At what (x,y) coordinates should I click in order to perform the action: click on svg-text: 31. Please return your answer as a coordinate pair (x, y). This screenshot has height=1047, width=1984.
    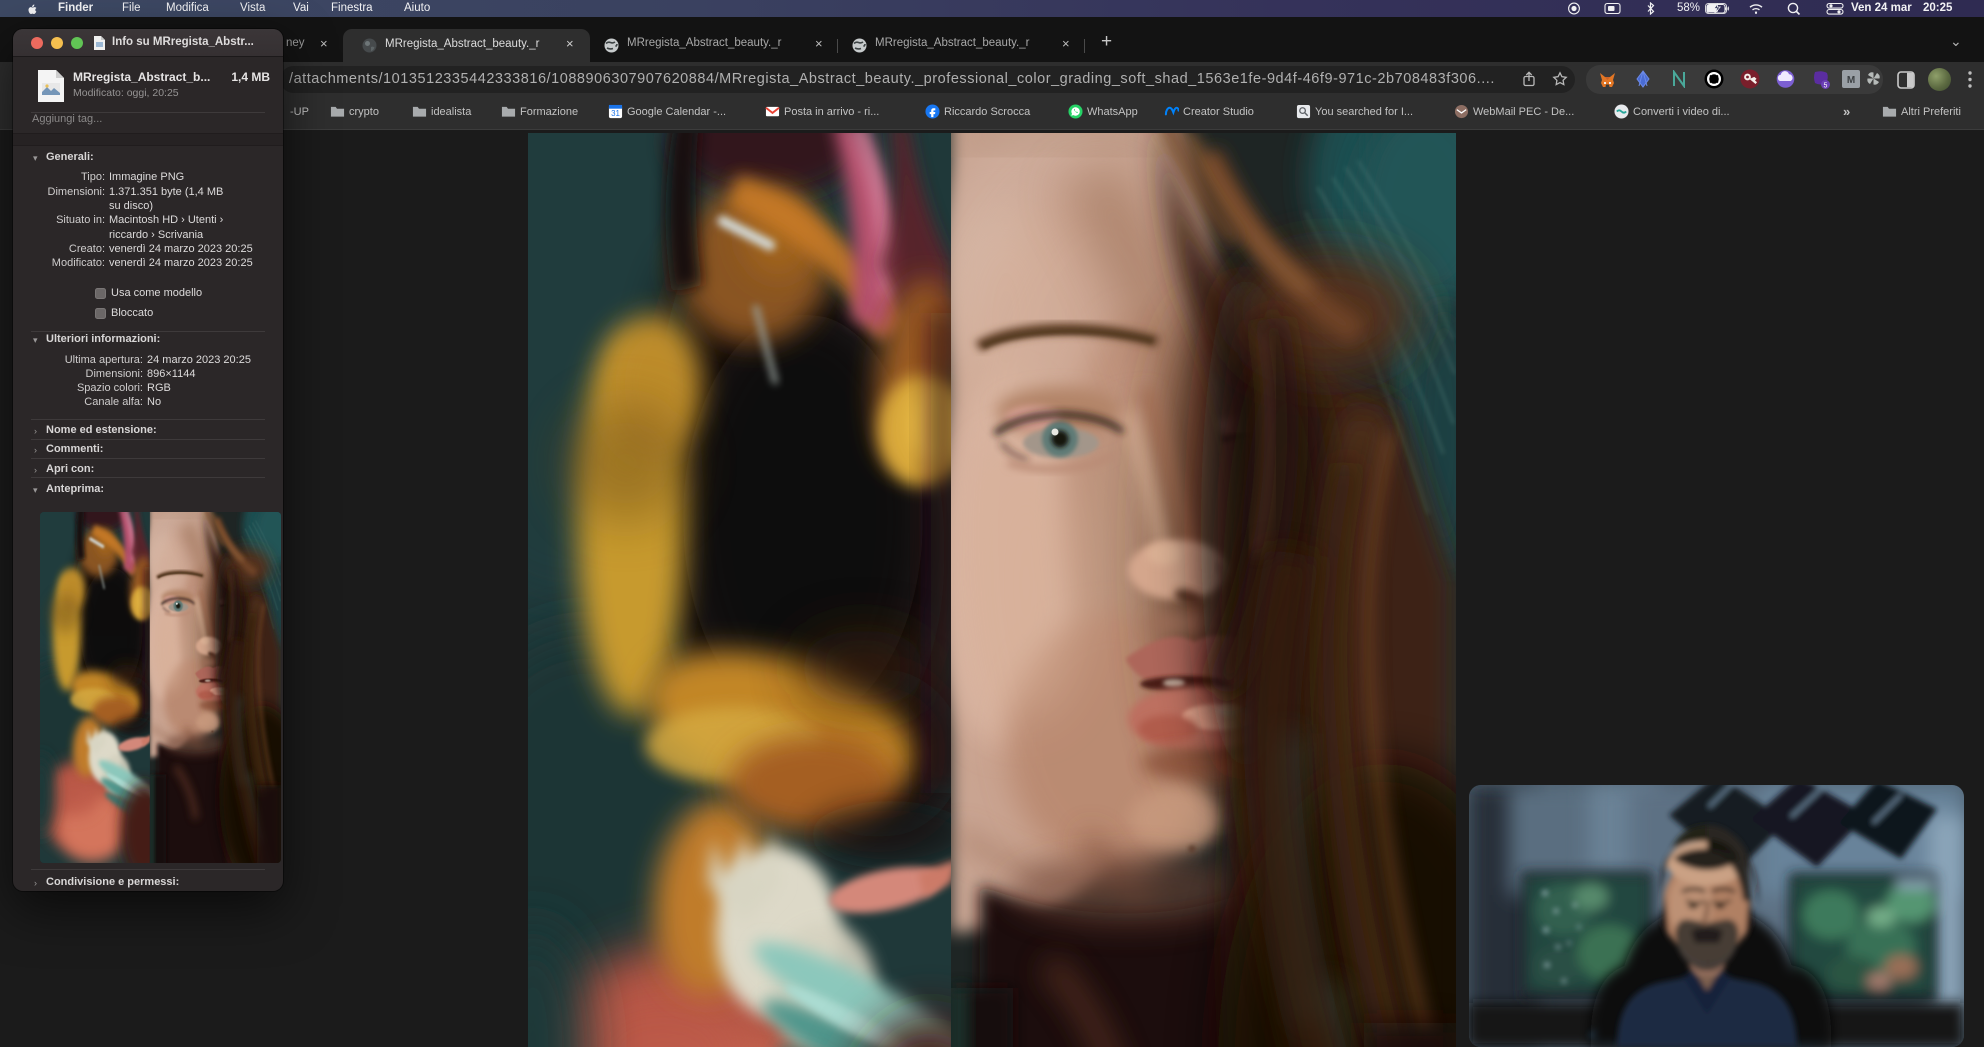
    Looking at the image, I should click on (615, 113).